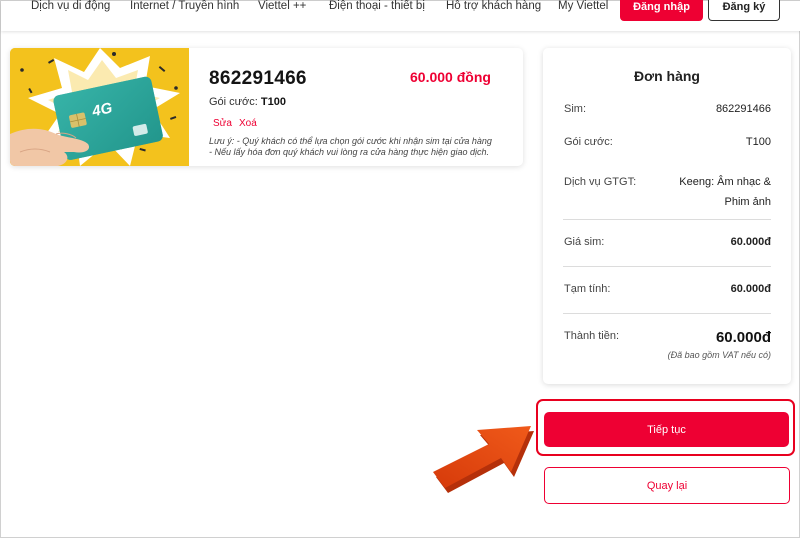  I want to click on nav-item-phones-devices: Điện thoại - thiết bị, so click(377, 6).